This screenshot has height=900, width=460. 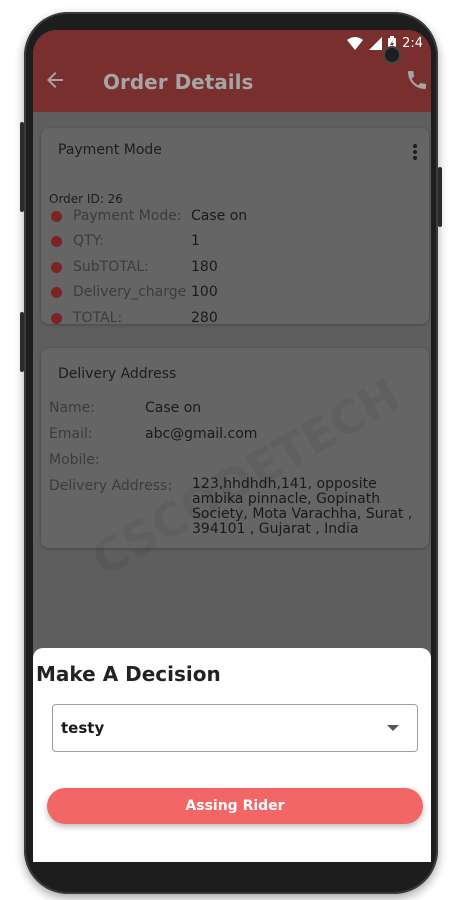 What do you see at coordinates (355, 43) in the screenshot?
I see `wifi-icon` at bounding box center [355, 43].